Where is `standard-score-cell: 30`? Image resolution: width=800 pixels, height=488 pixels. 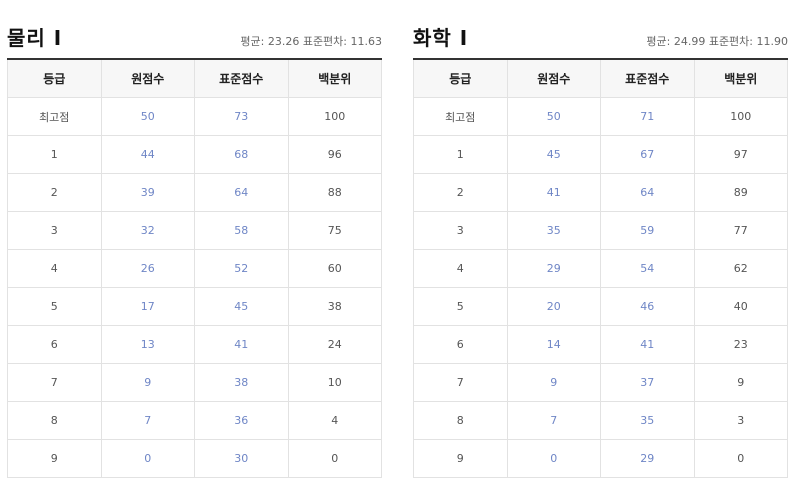
standard-score-cell: 30 is located at coordinates (241, 458).